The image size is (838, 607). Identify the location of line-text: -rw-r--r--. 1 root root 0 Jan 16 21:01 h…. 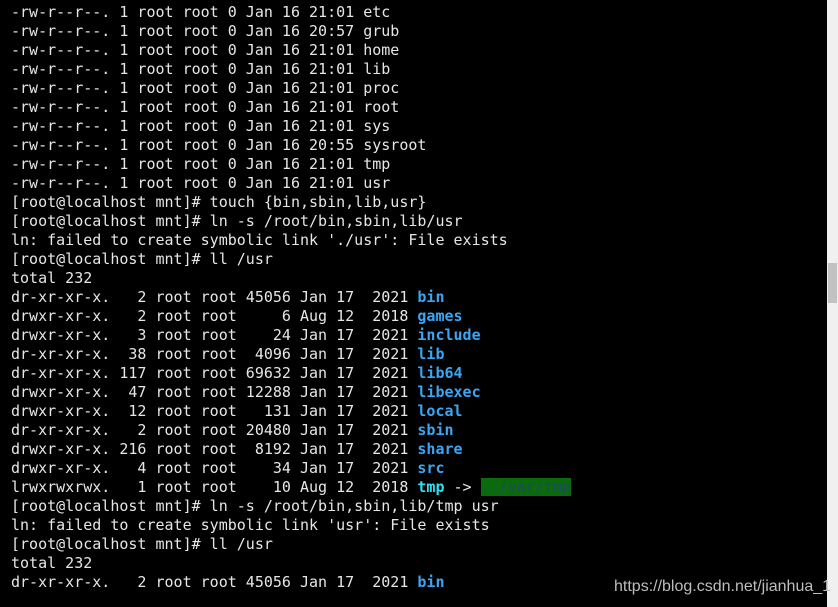
(205, 50).